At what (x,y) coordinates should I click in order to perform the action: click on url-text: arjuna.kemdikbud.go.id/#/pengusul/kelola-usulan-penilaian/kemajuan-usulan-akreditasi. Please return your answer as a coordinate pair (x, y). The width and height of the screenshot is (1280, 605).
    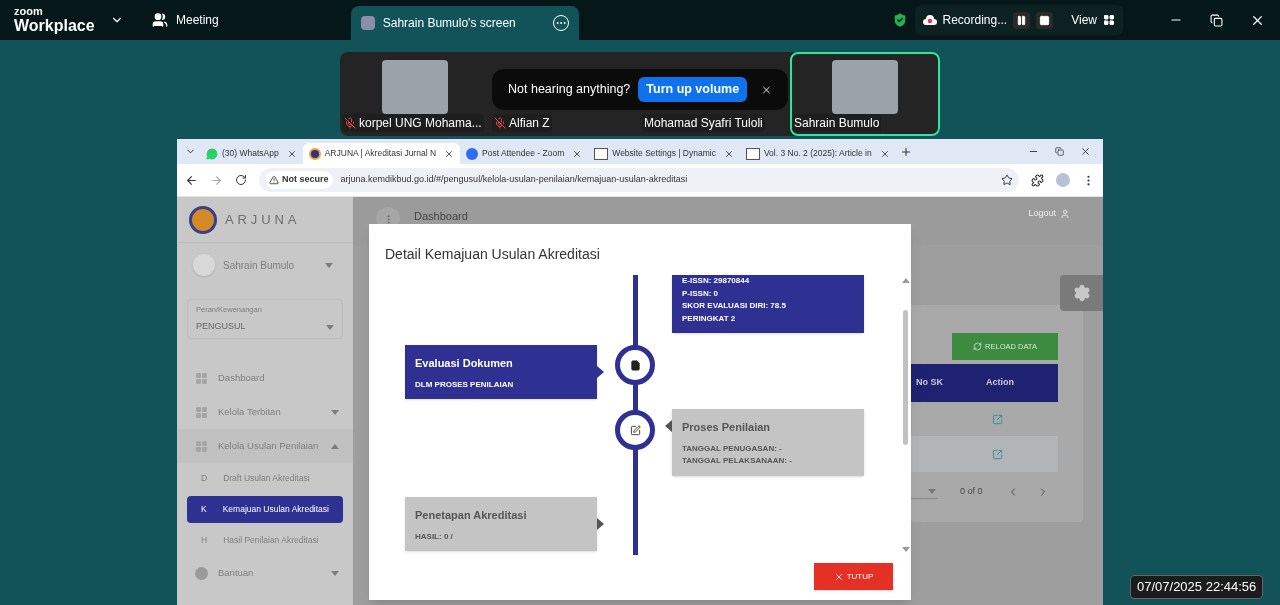
    Looking at the image, I should click on (514, 180).